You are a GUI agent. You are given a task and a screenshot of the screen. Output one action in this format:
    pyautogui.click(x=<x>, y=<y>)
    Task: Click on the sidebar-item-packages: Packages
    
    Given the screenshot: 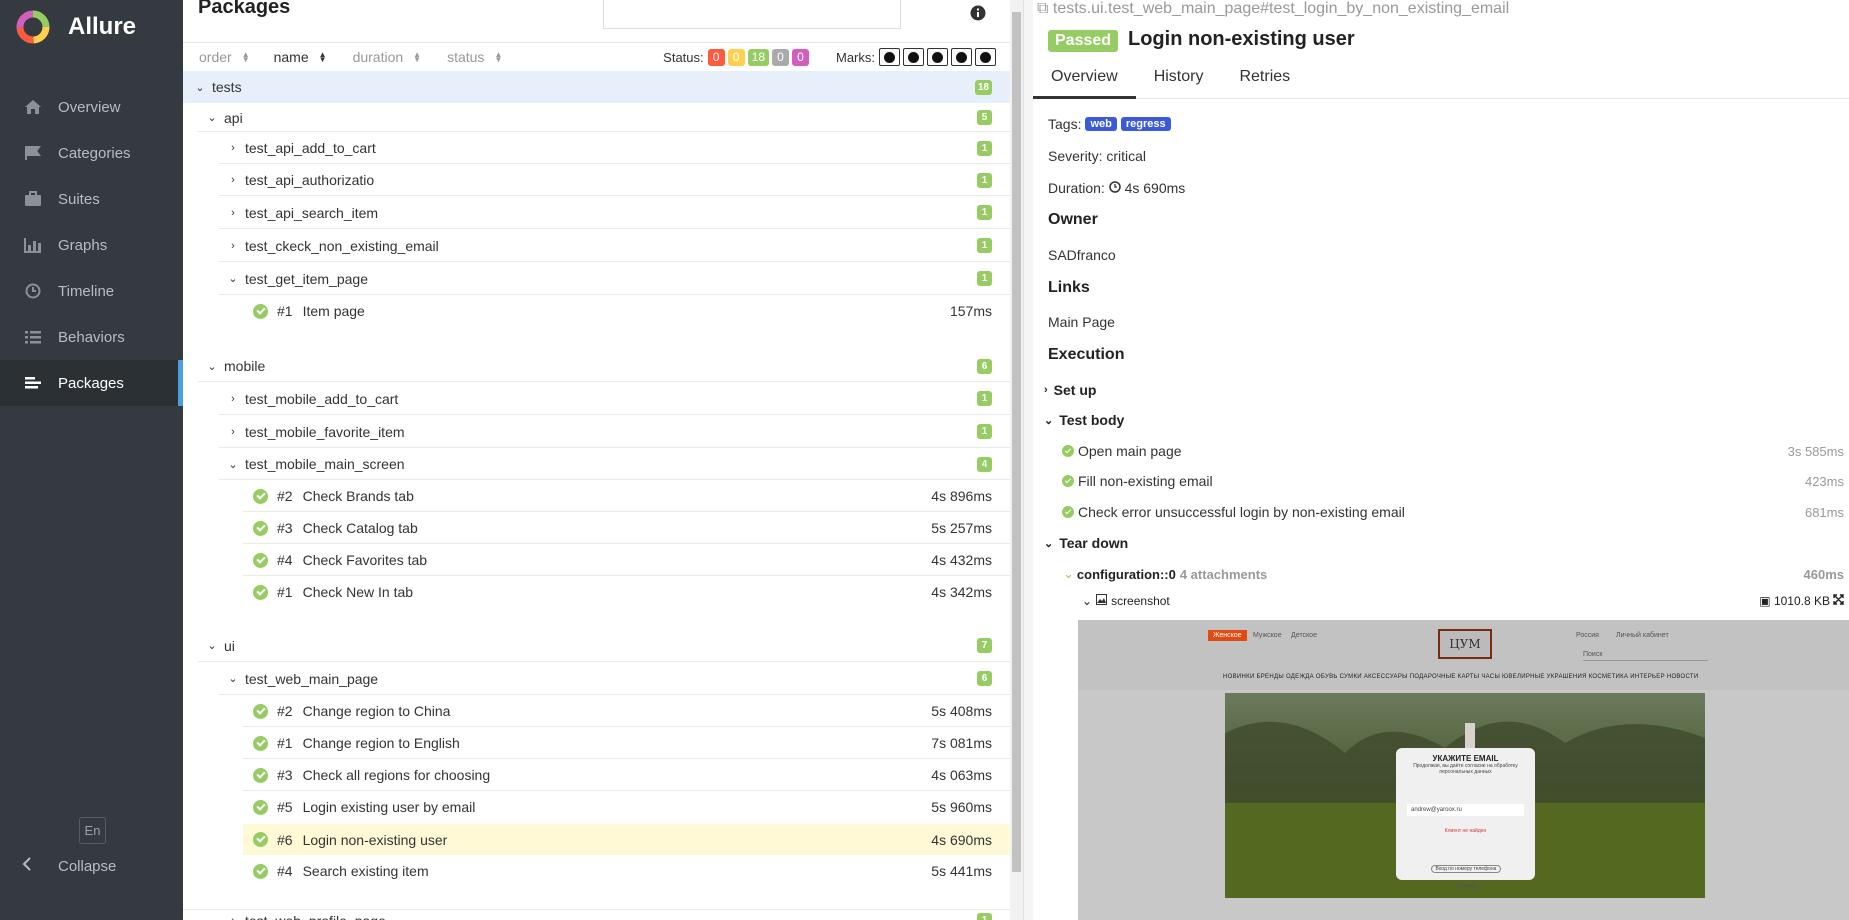 What is the action you would take?
    pyautogui.click(x=91, y=383)
    